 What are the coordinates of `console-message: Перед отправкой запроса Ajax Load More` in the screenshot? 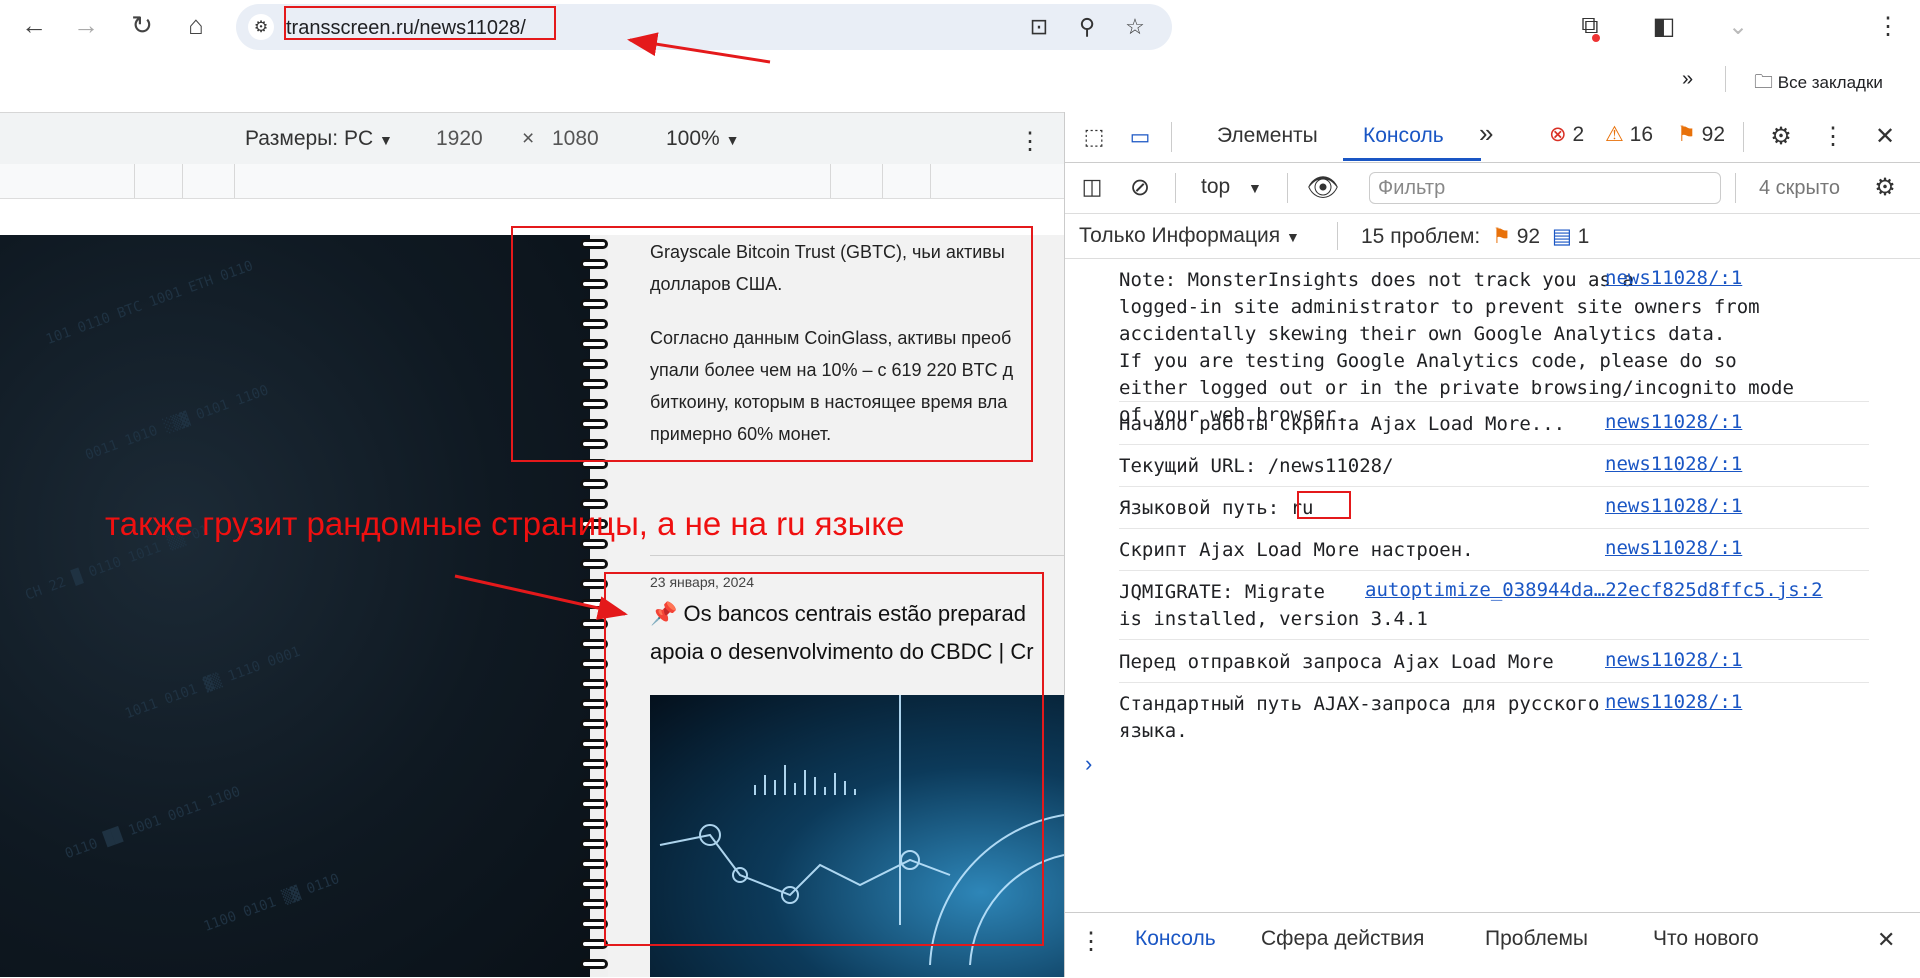 It's located at (1494, 666).